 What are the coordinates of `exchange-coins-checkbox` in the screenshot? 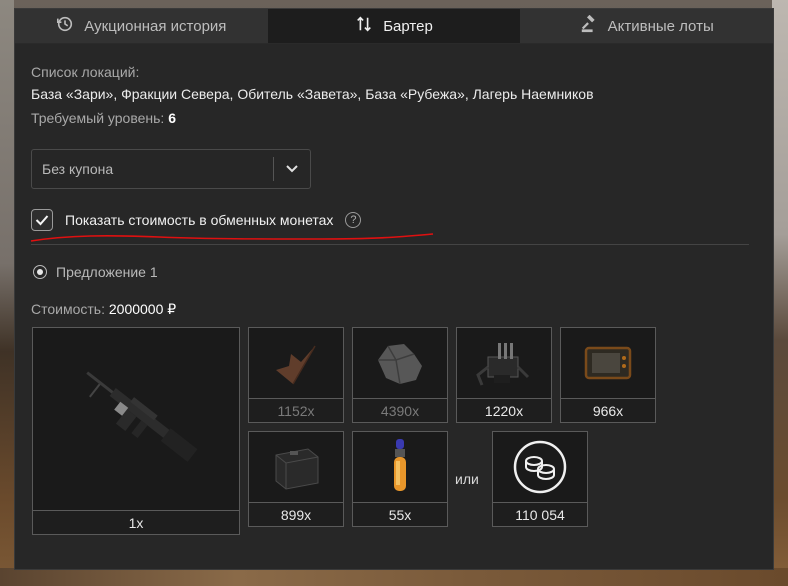 It's located at (42, 220).